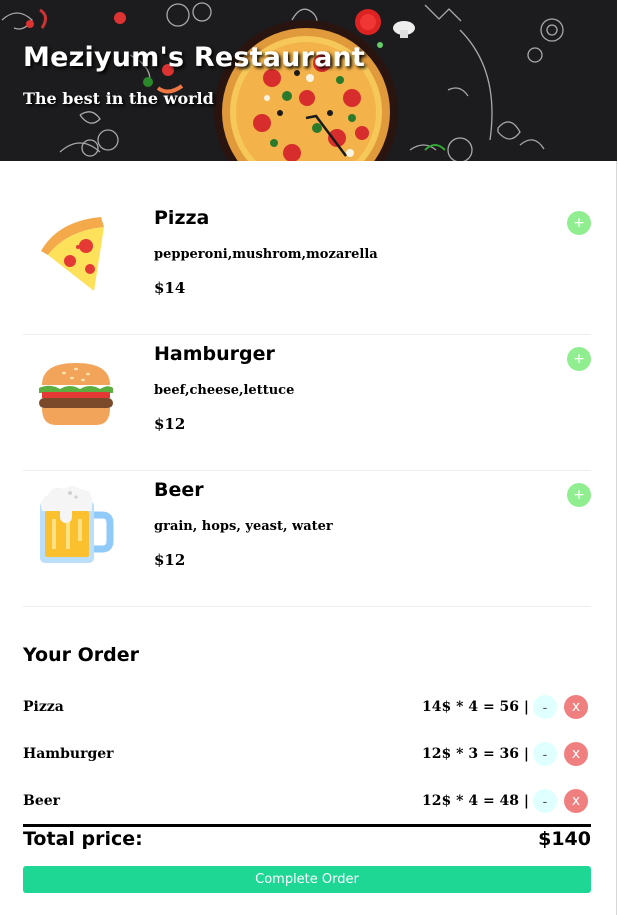 Image resolution: width=618 pixels, height=915 pixels. I want to click on hamburger-icon, so click(76, 394).